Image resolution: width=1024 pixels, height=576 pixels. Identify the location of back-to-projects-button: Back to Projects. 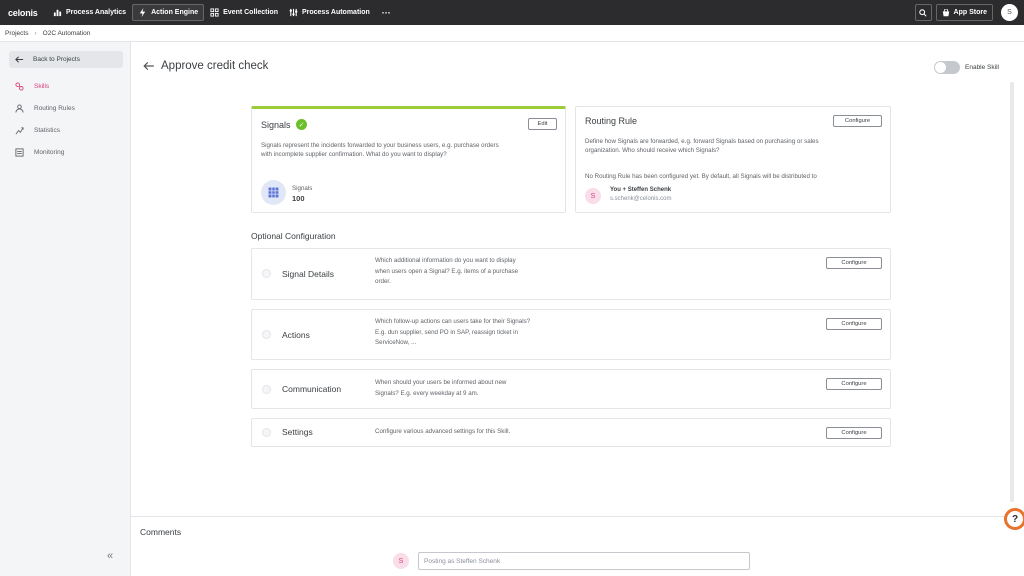
(66, 59).